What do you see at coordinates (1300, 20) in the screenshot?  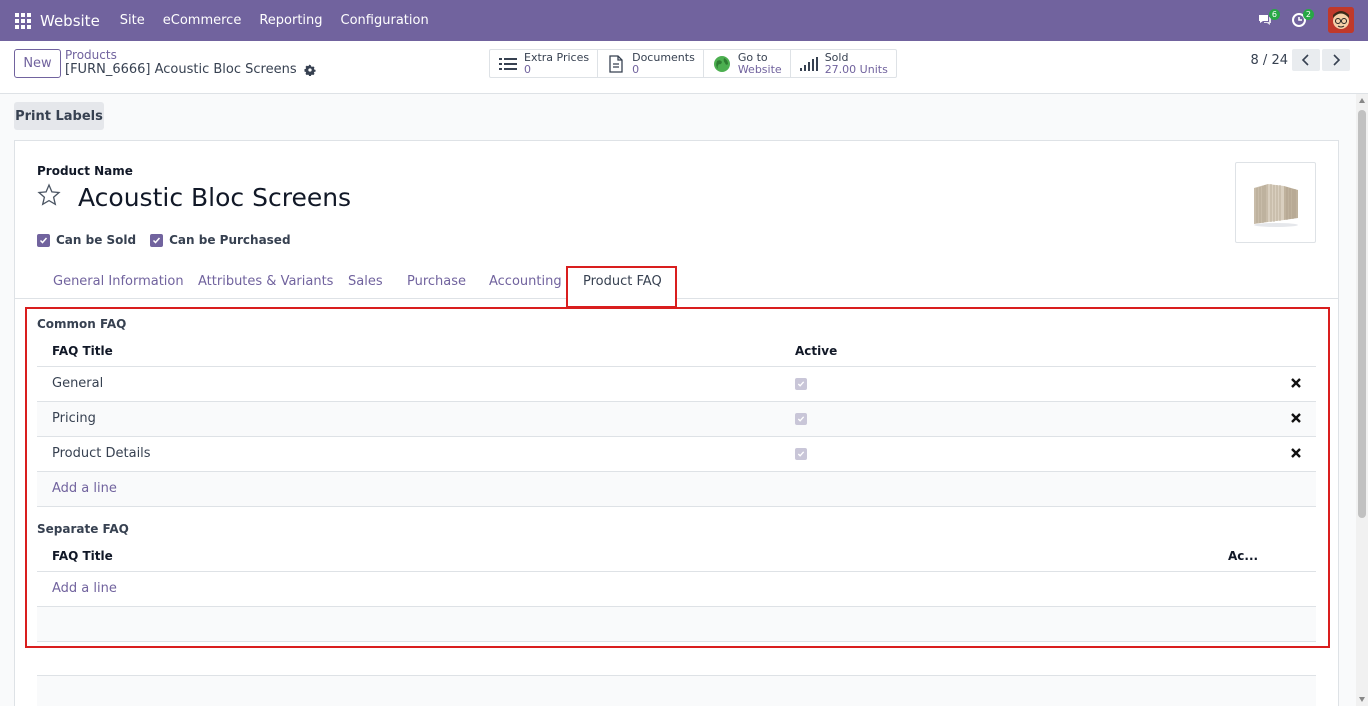 I see `activities-button: 2` at bounding box center [1300, 20].